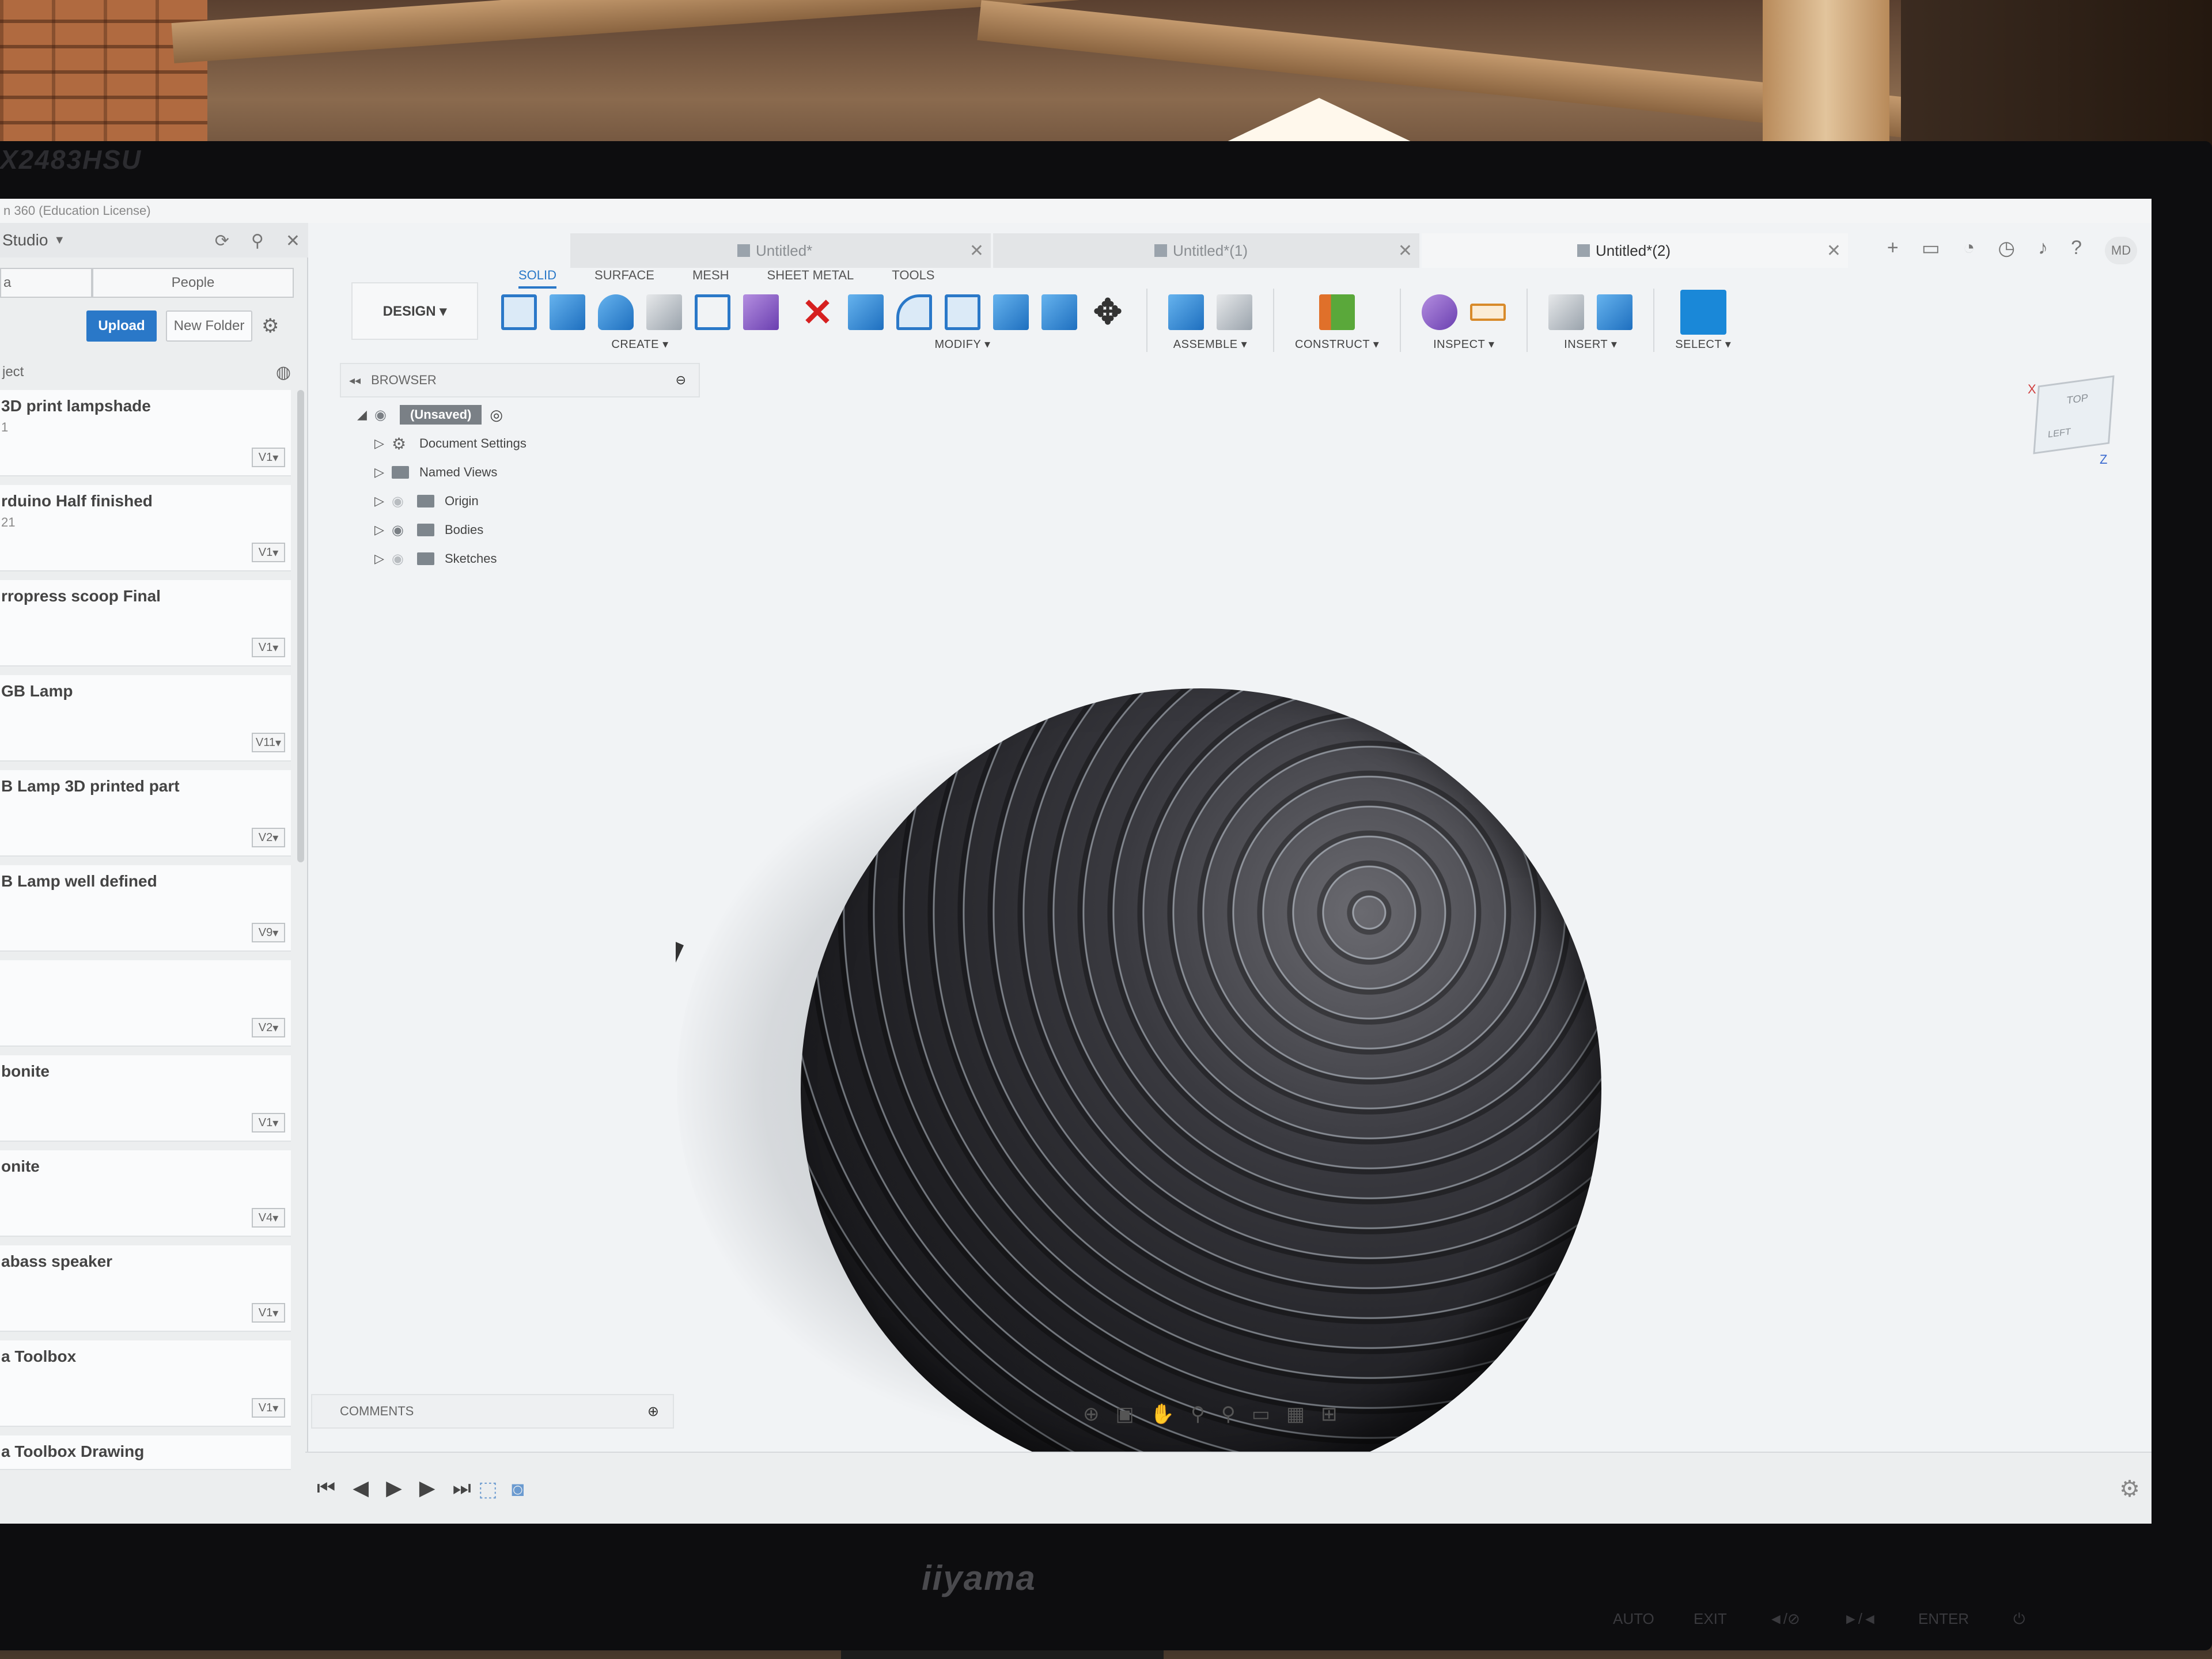 The image size is (2212, 1659). What do you see at coordinates (145, 623) in the screenshot?
I see `file-item: rropress scoop Final V1 ▾` at bounding box center [145, 623].